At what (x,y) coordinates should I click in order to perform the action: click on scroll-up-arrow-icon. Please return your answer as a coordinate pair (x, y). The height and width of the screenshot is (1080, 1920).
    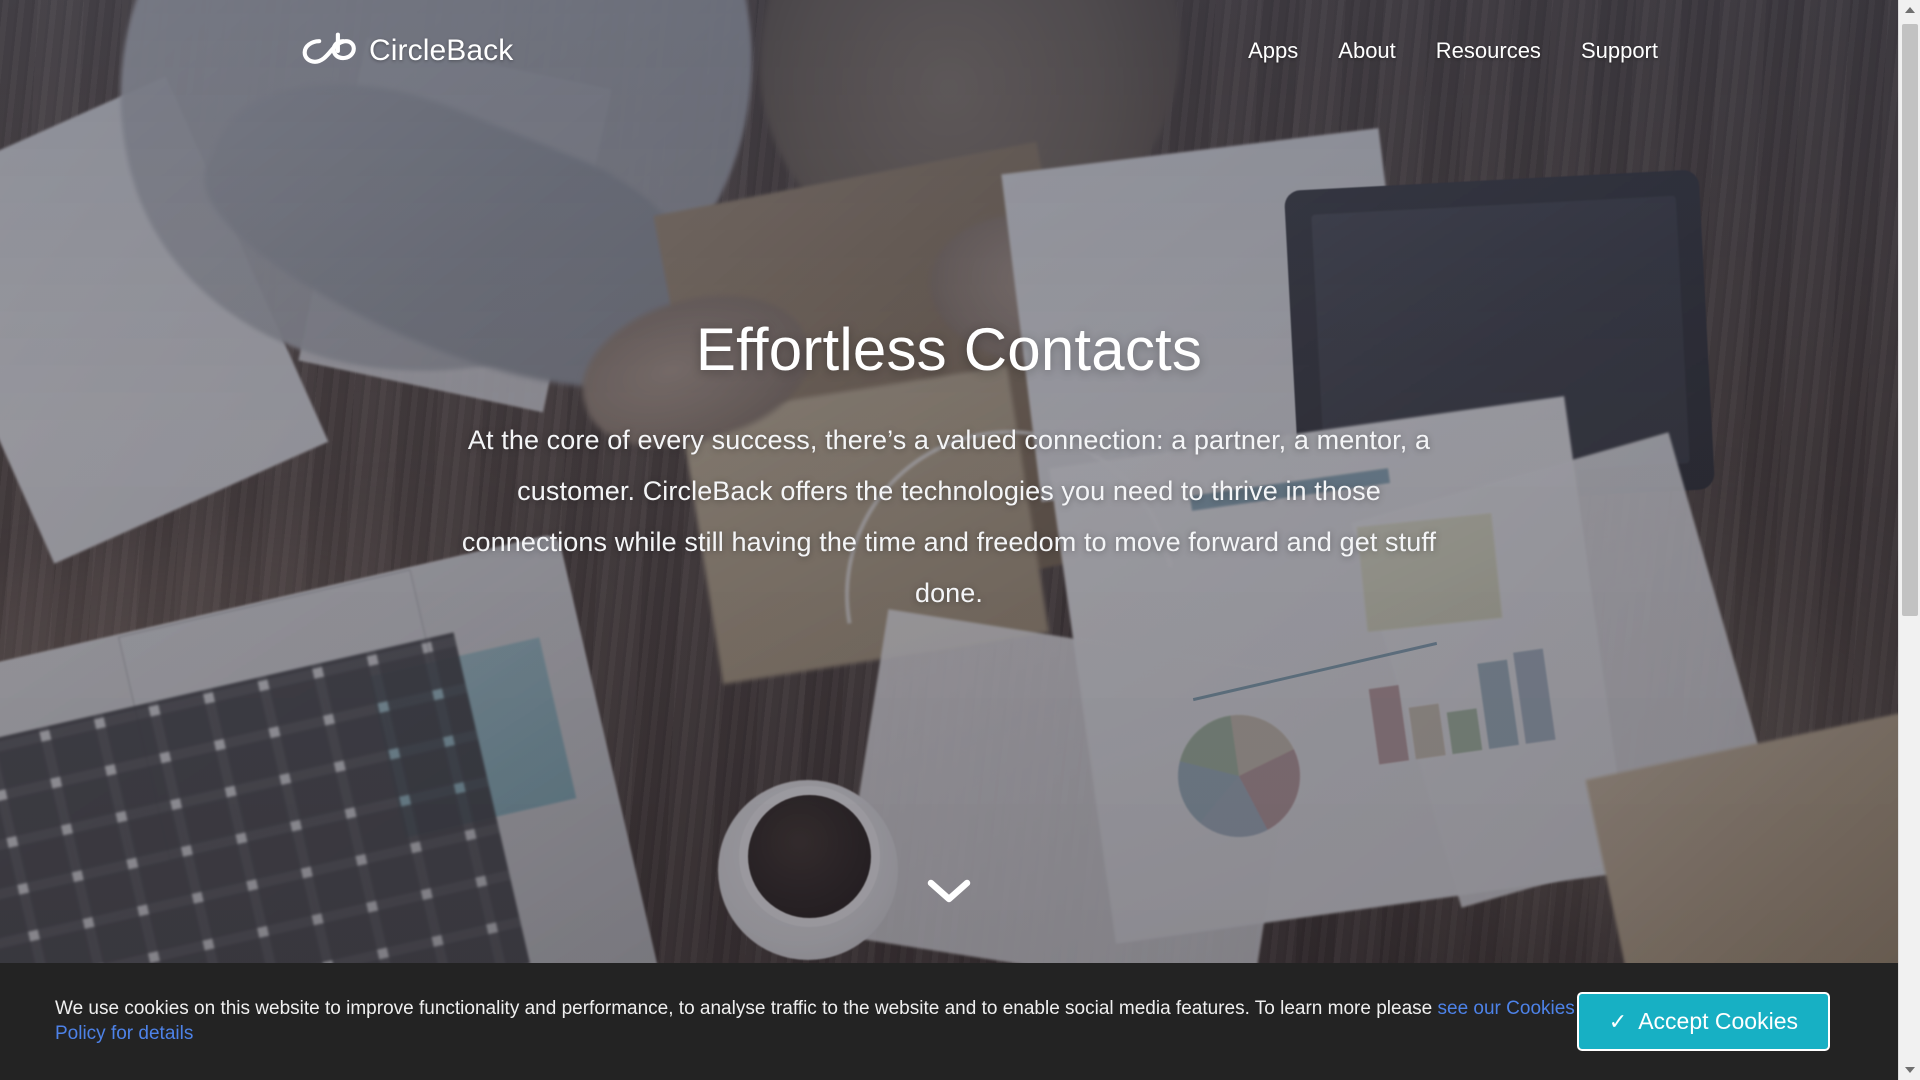
    Looking at the image, I should click on (1910, 10).